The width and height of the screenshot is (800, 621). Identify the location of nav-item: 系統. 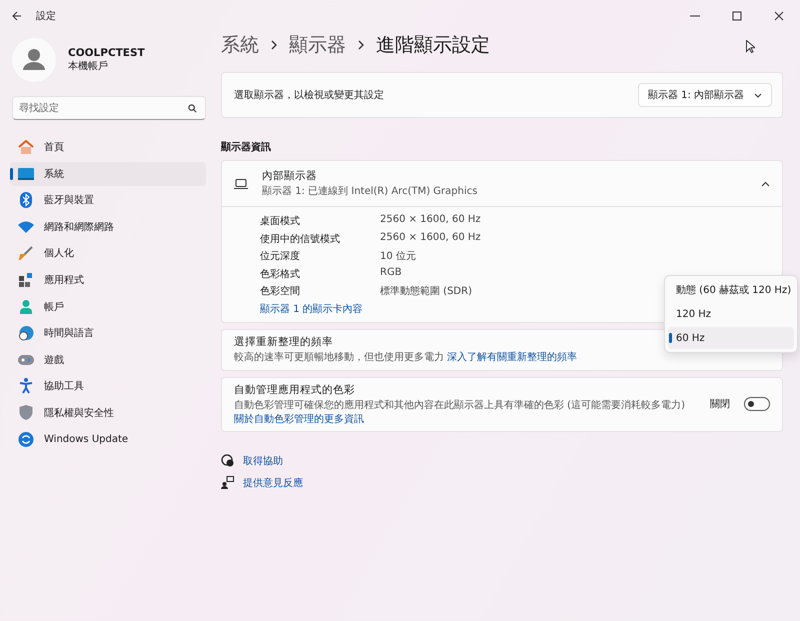
(108, 174).